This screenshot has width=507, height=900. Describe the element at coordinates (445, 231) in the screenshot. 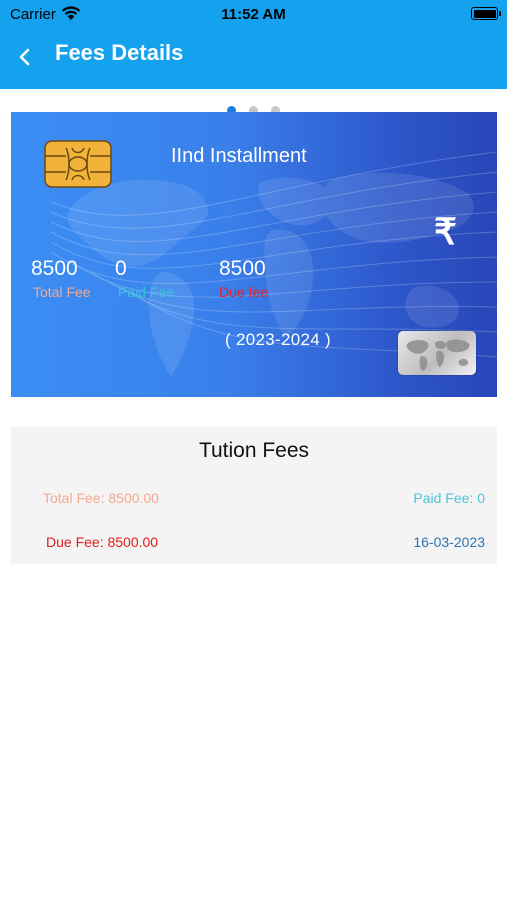

I see `rupee-icon: ₹` at that location.